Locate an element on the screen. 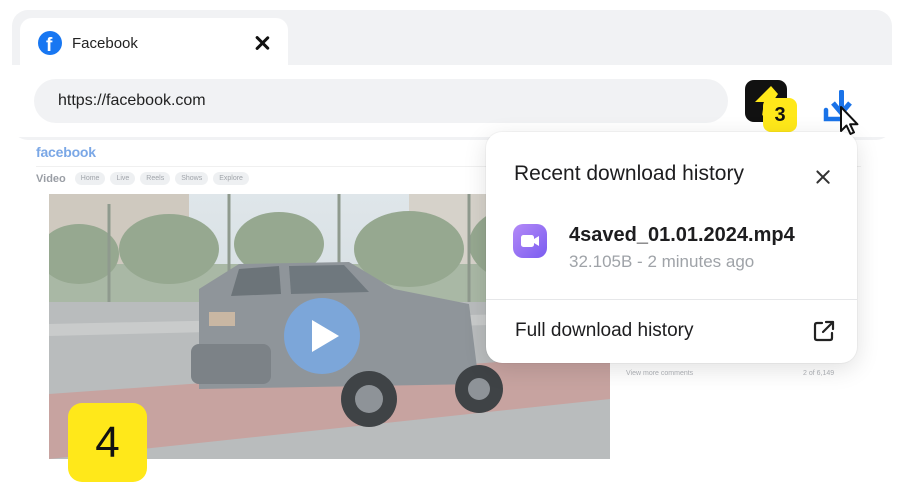 The height and width of the screenshot is (500, 900). download-file-meta: 32.105B - 2 minutes ago is located at coordinates (662, 261).